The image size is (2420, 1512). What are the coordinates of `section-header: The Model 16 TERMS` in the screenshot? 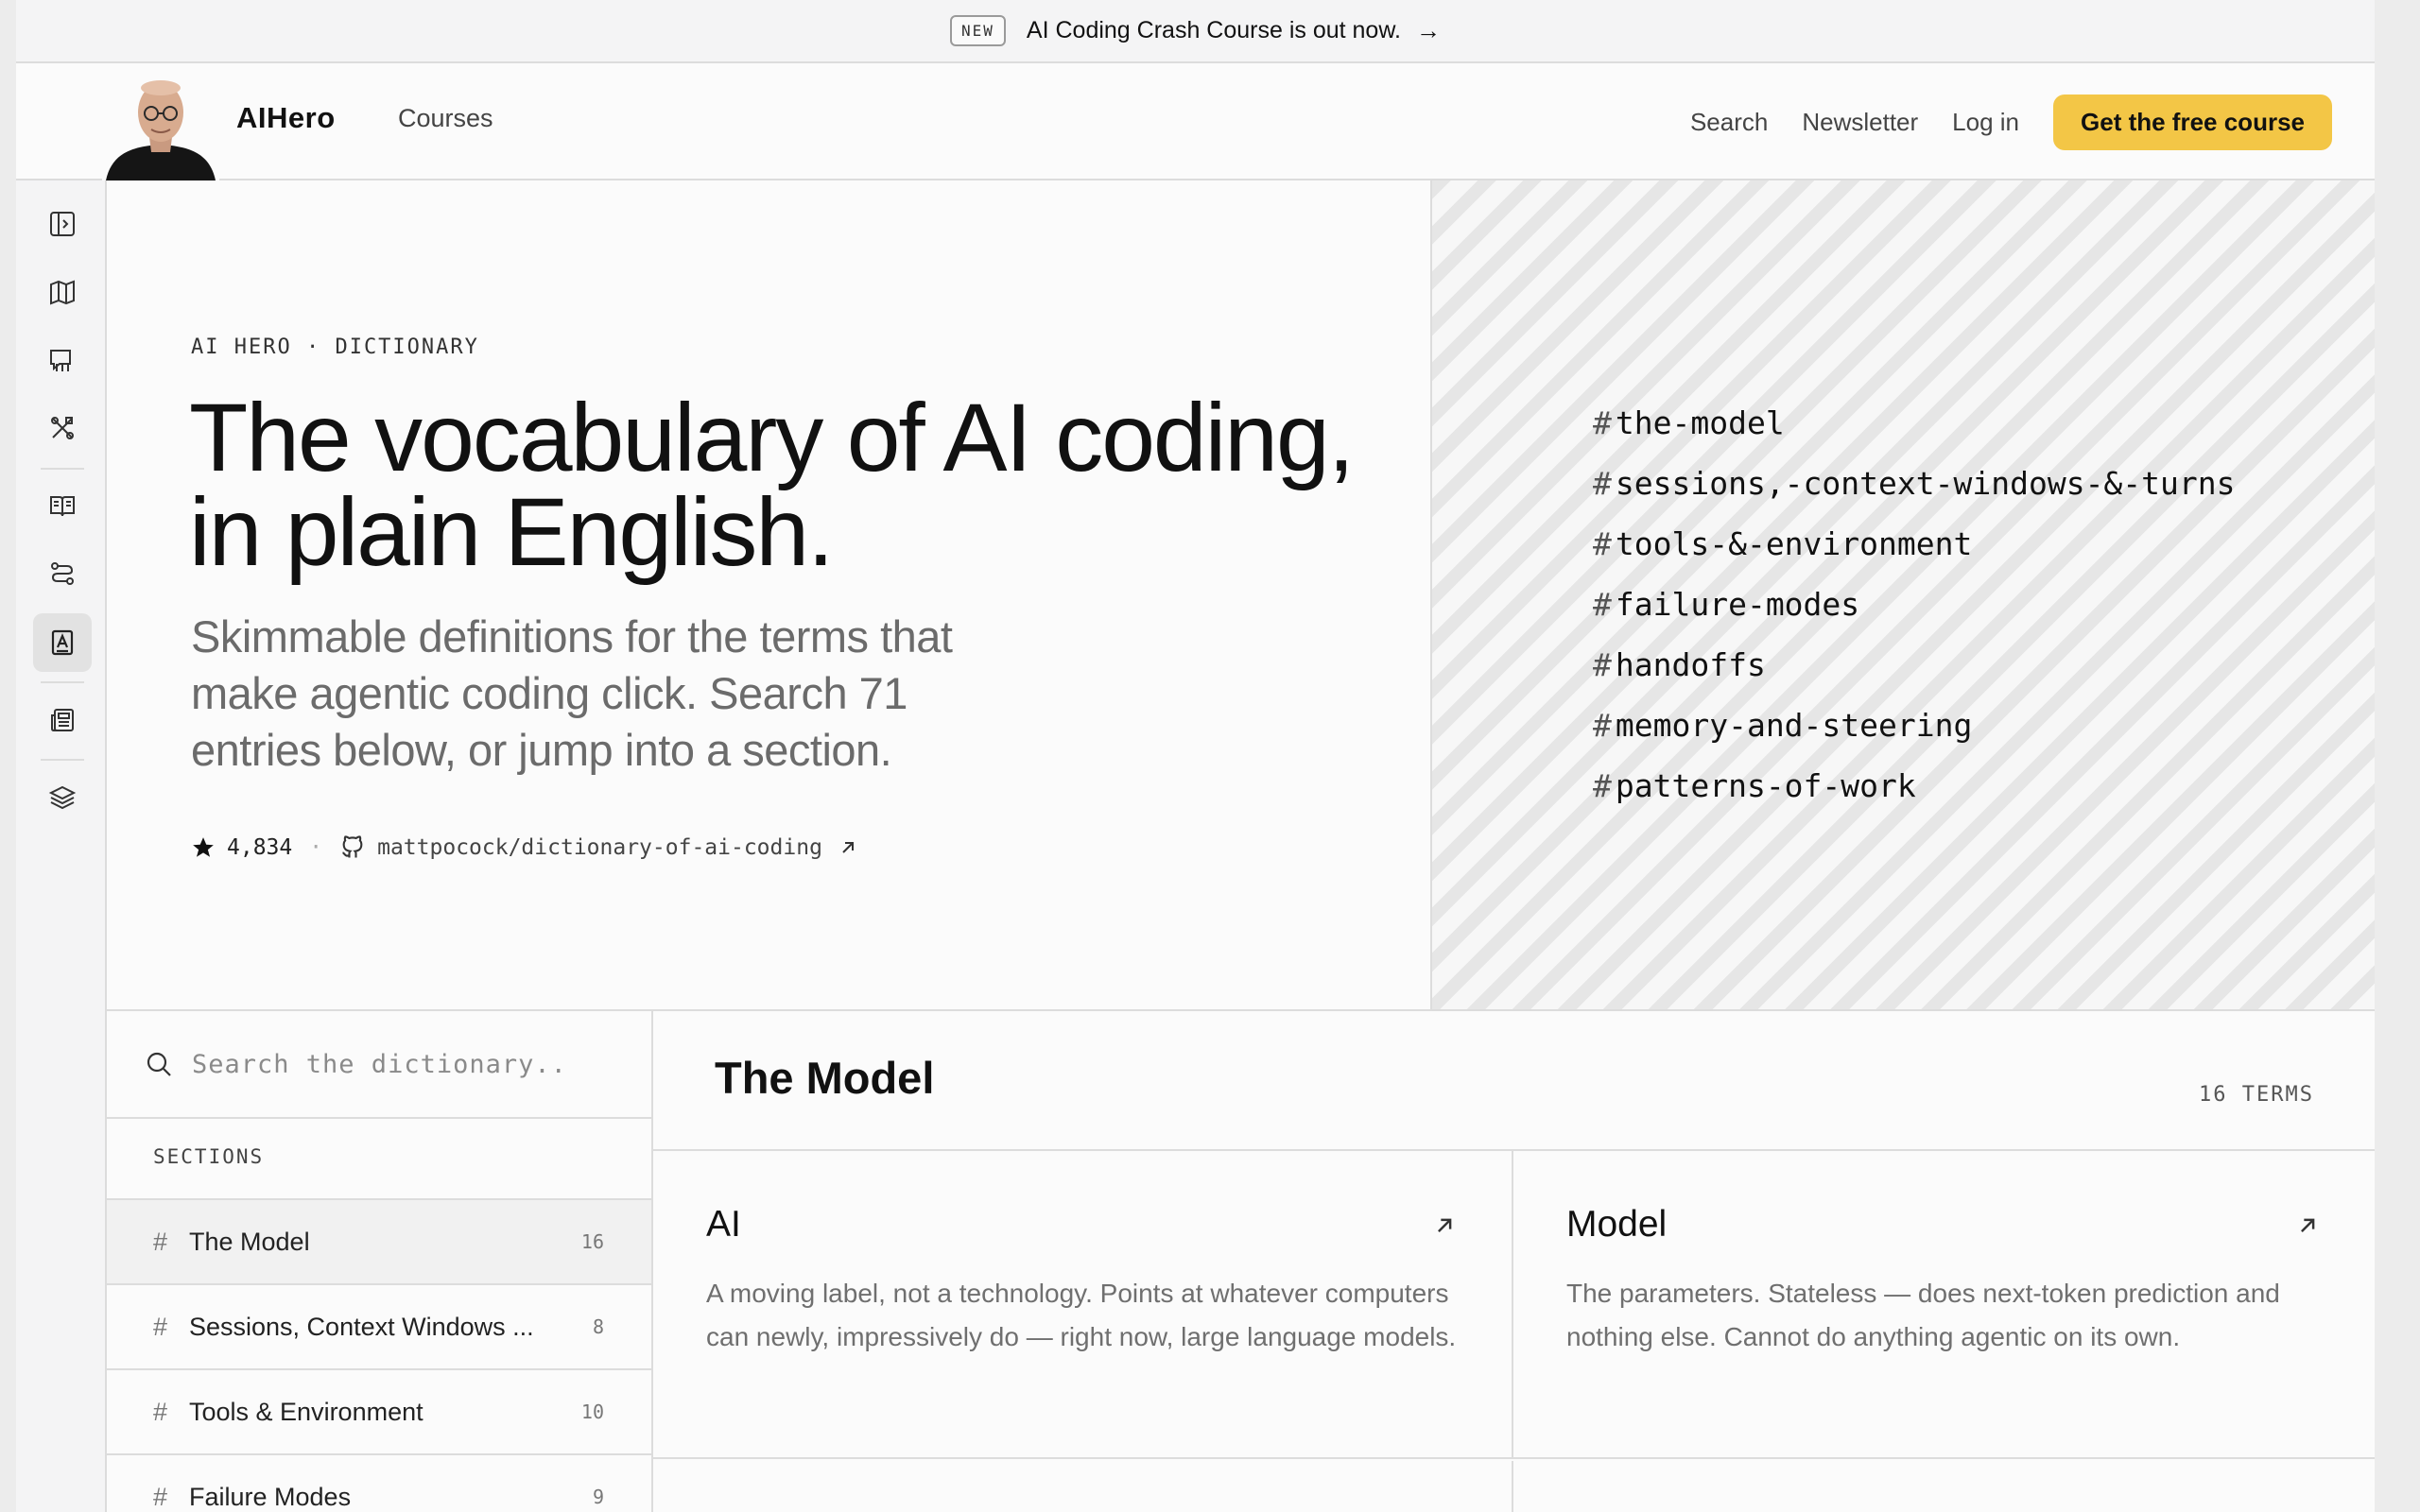 It's located at (1514, 1081).